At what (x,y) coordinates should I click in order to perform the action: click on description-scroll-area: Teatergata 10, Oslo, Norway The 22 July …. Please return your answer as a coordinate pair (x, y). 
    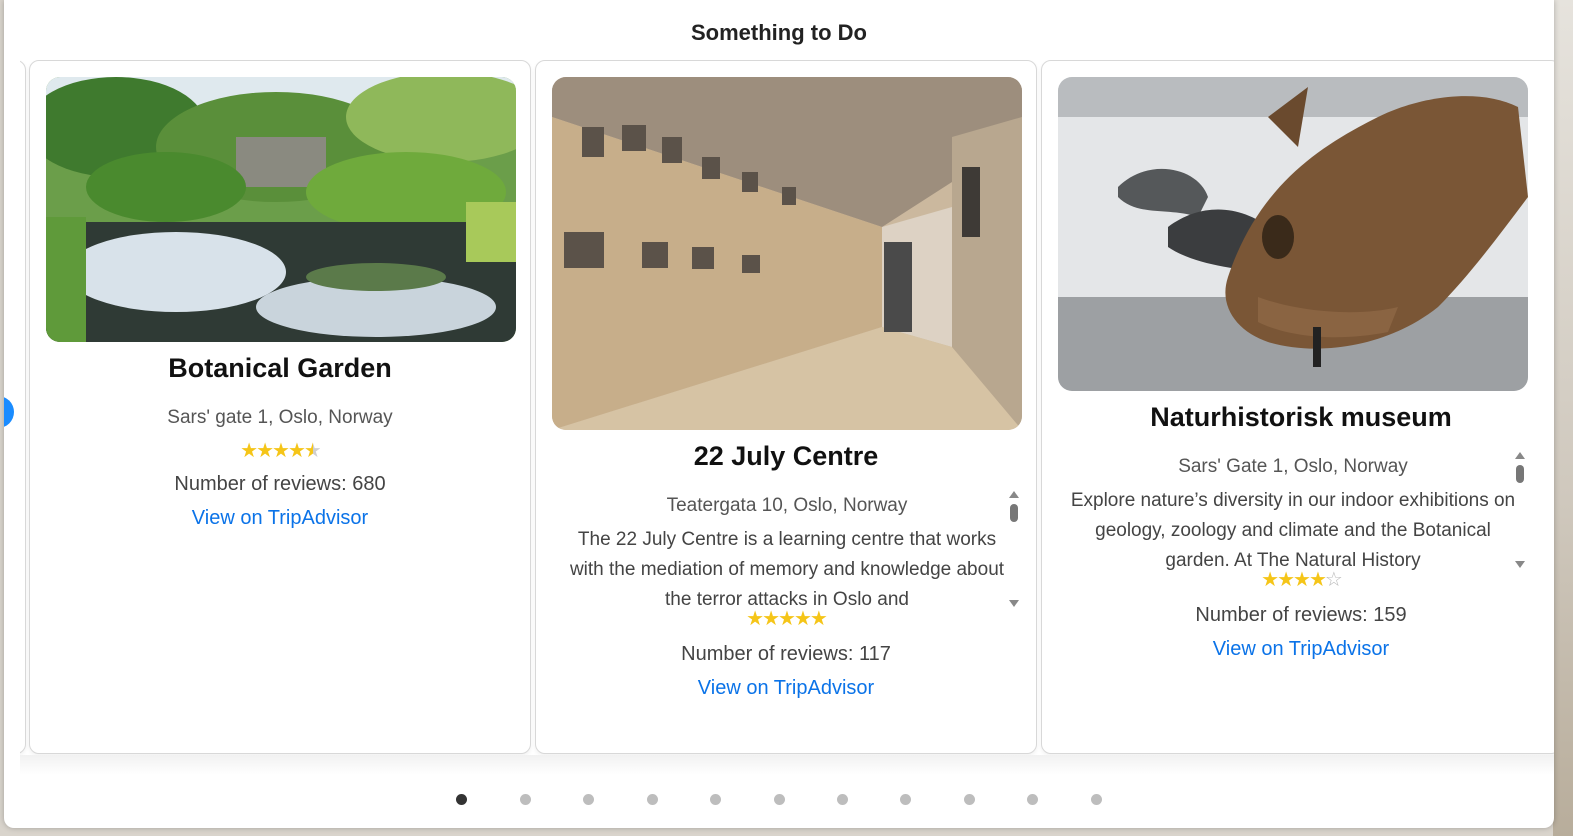
    Looking at the image, I should click on (787, 550).